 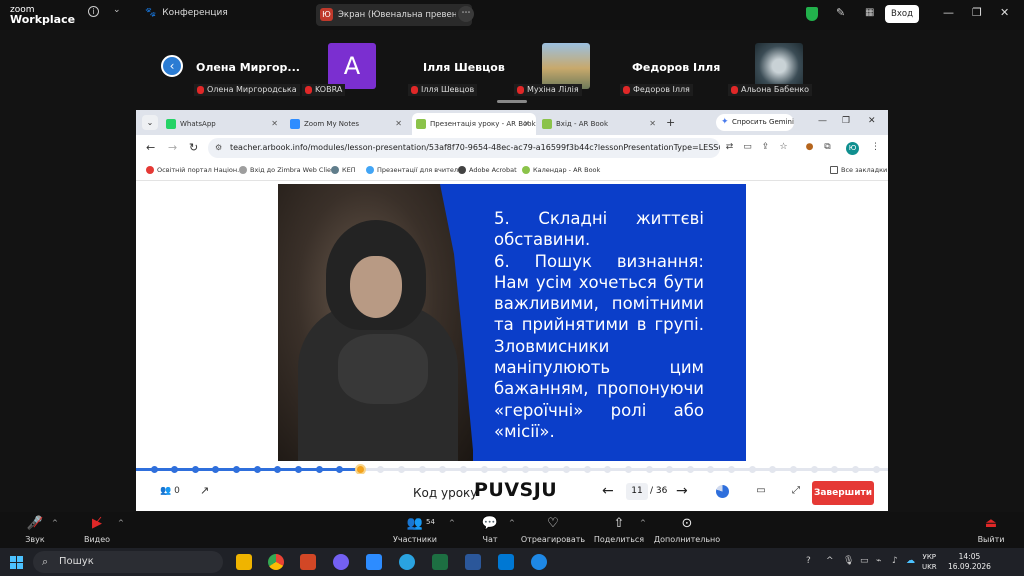 I want to click on page-current: 11, so click(x=637, y=491).